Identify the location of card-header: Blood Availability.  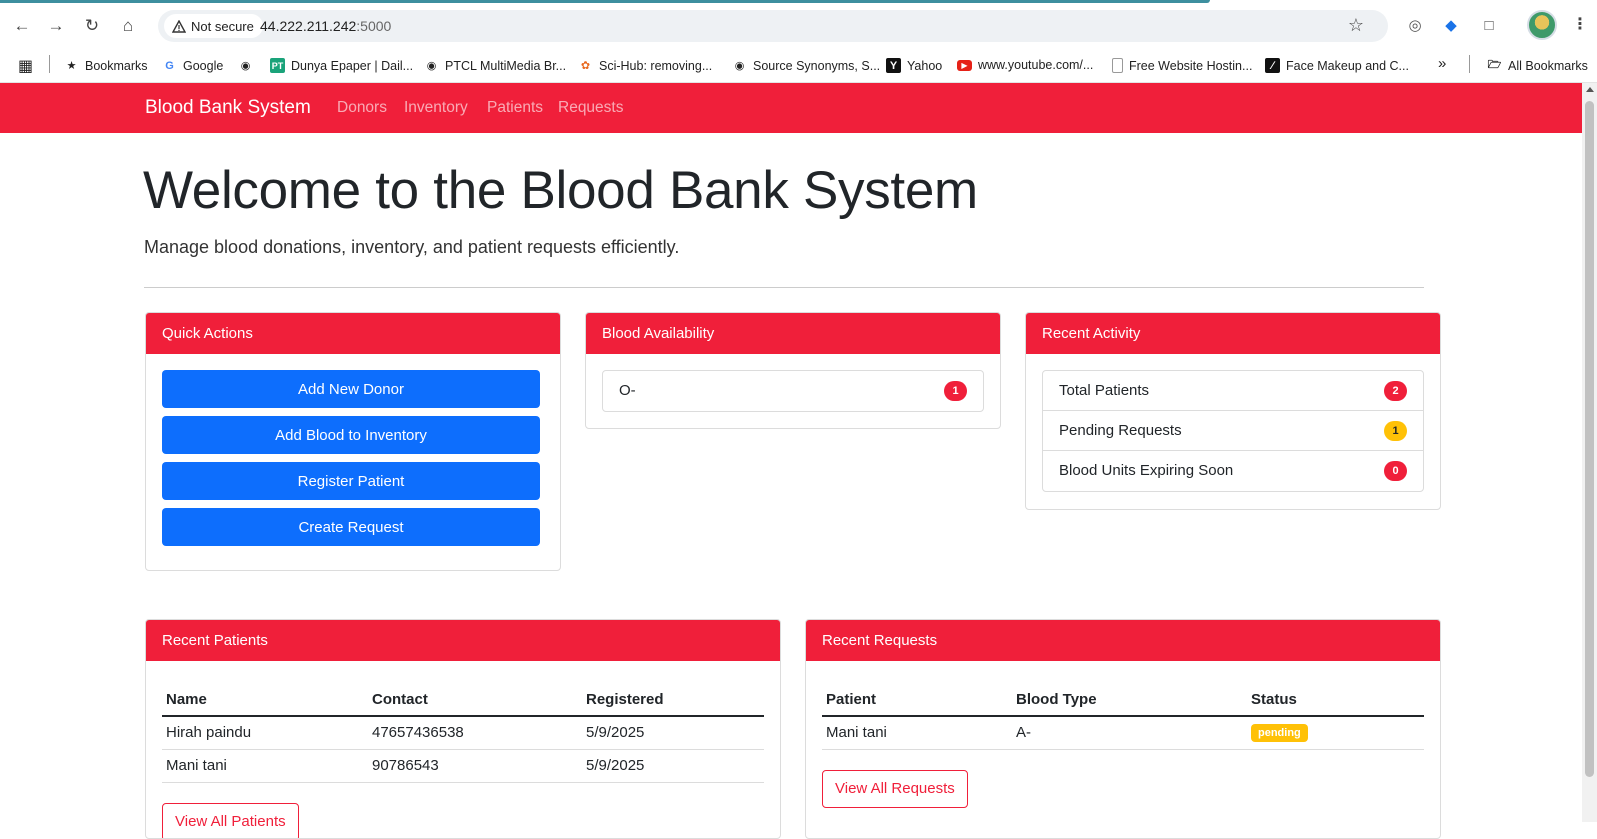
(793, 333).